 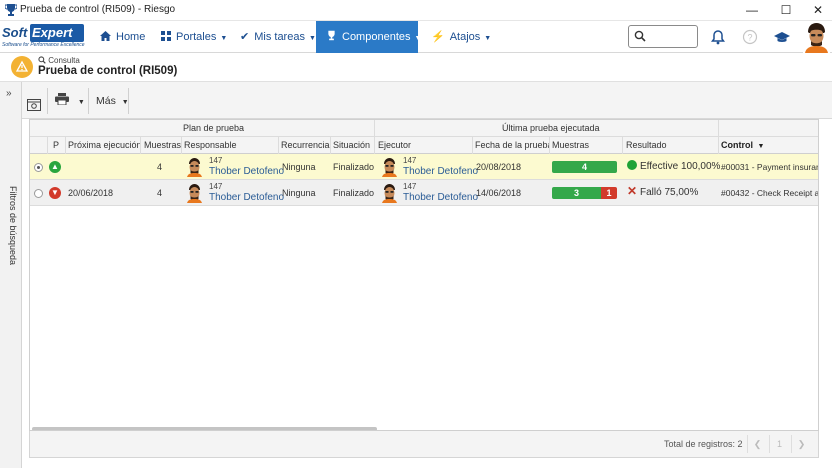 I want to click on prev-page-button: ❮, so click(x=757, y=444).